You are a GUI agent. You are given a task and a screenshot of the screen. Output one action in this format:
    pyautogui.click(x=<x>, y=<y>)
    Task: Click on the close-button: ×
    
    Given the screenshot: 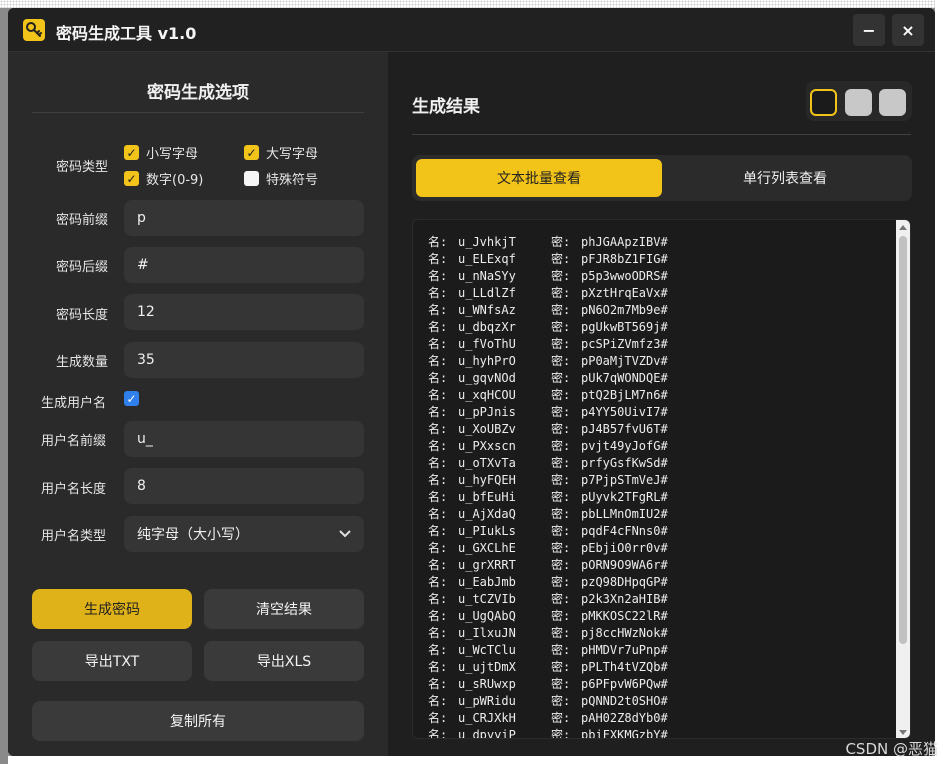 What is the action you would take?
    pyautogui.click(x=908, y=30)
    